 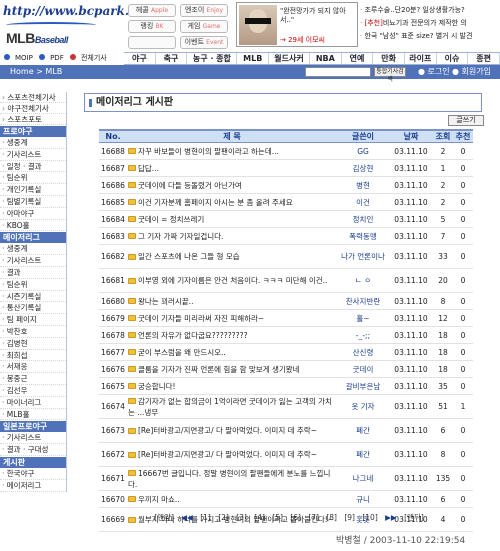 I want to click on nav-baseball: 야구, so click(x=140, y=58).